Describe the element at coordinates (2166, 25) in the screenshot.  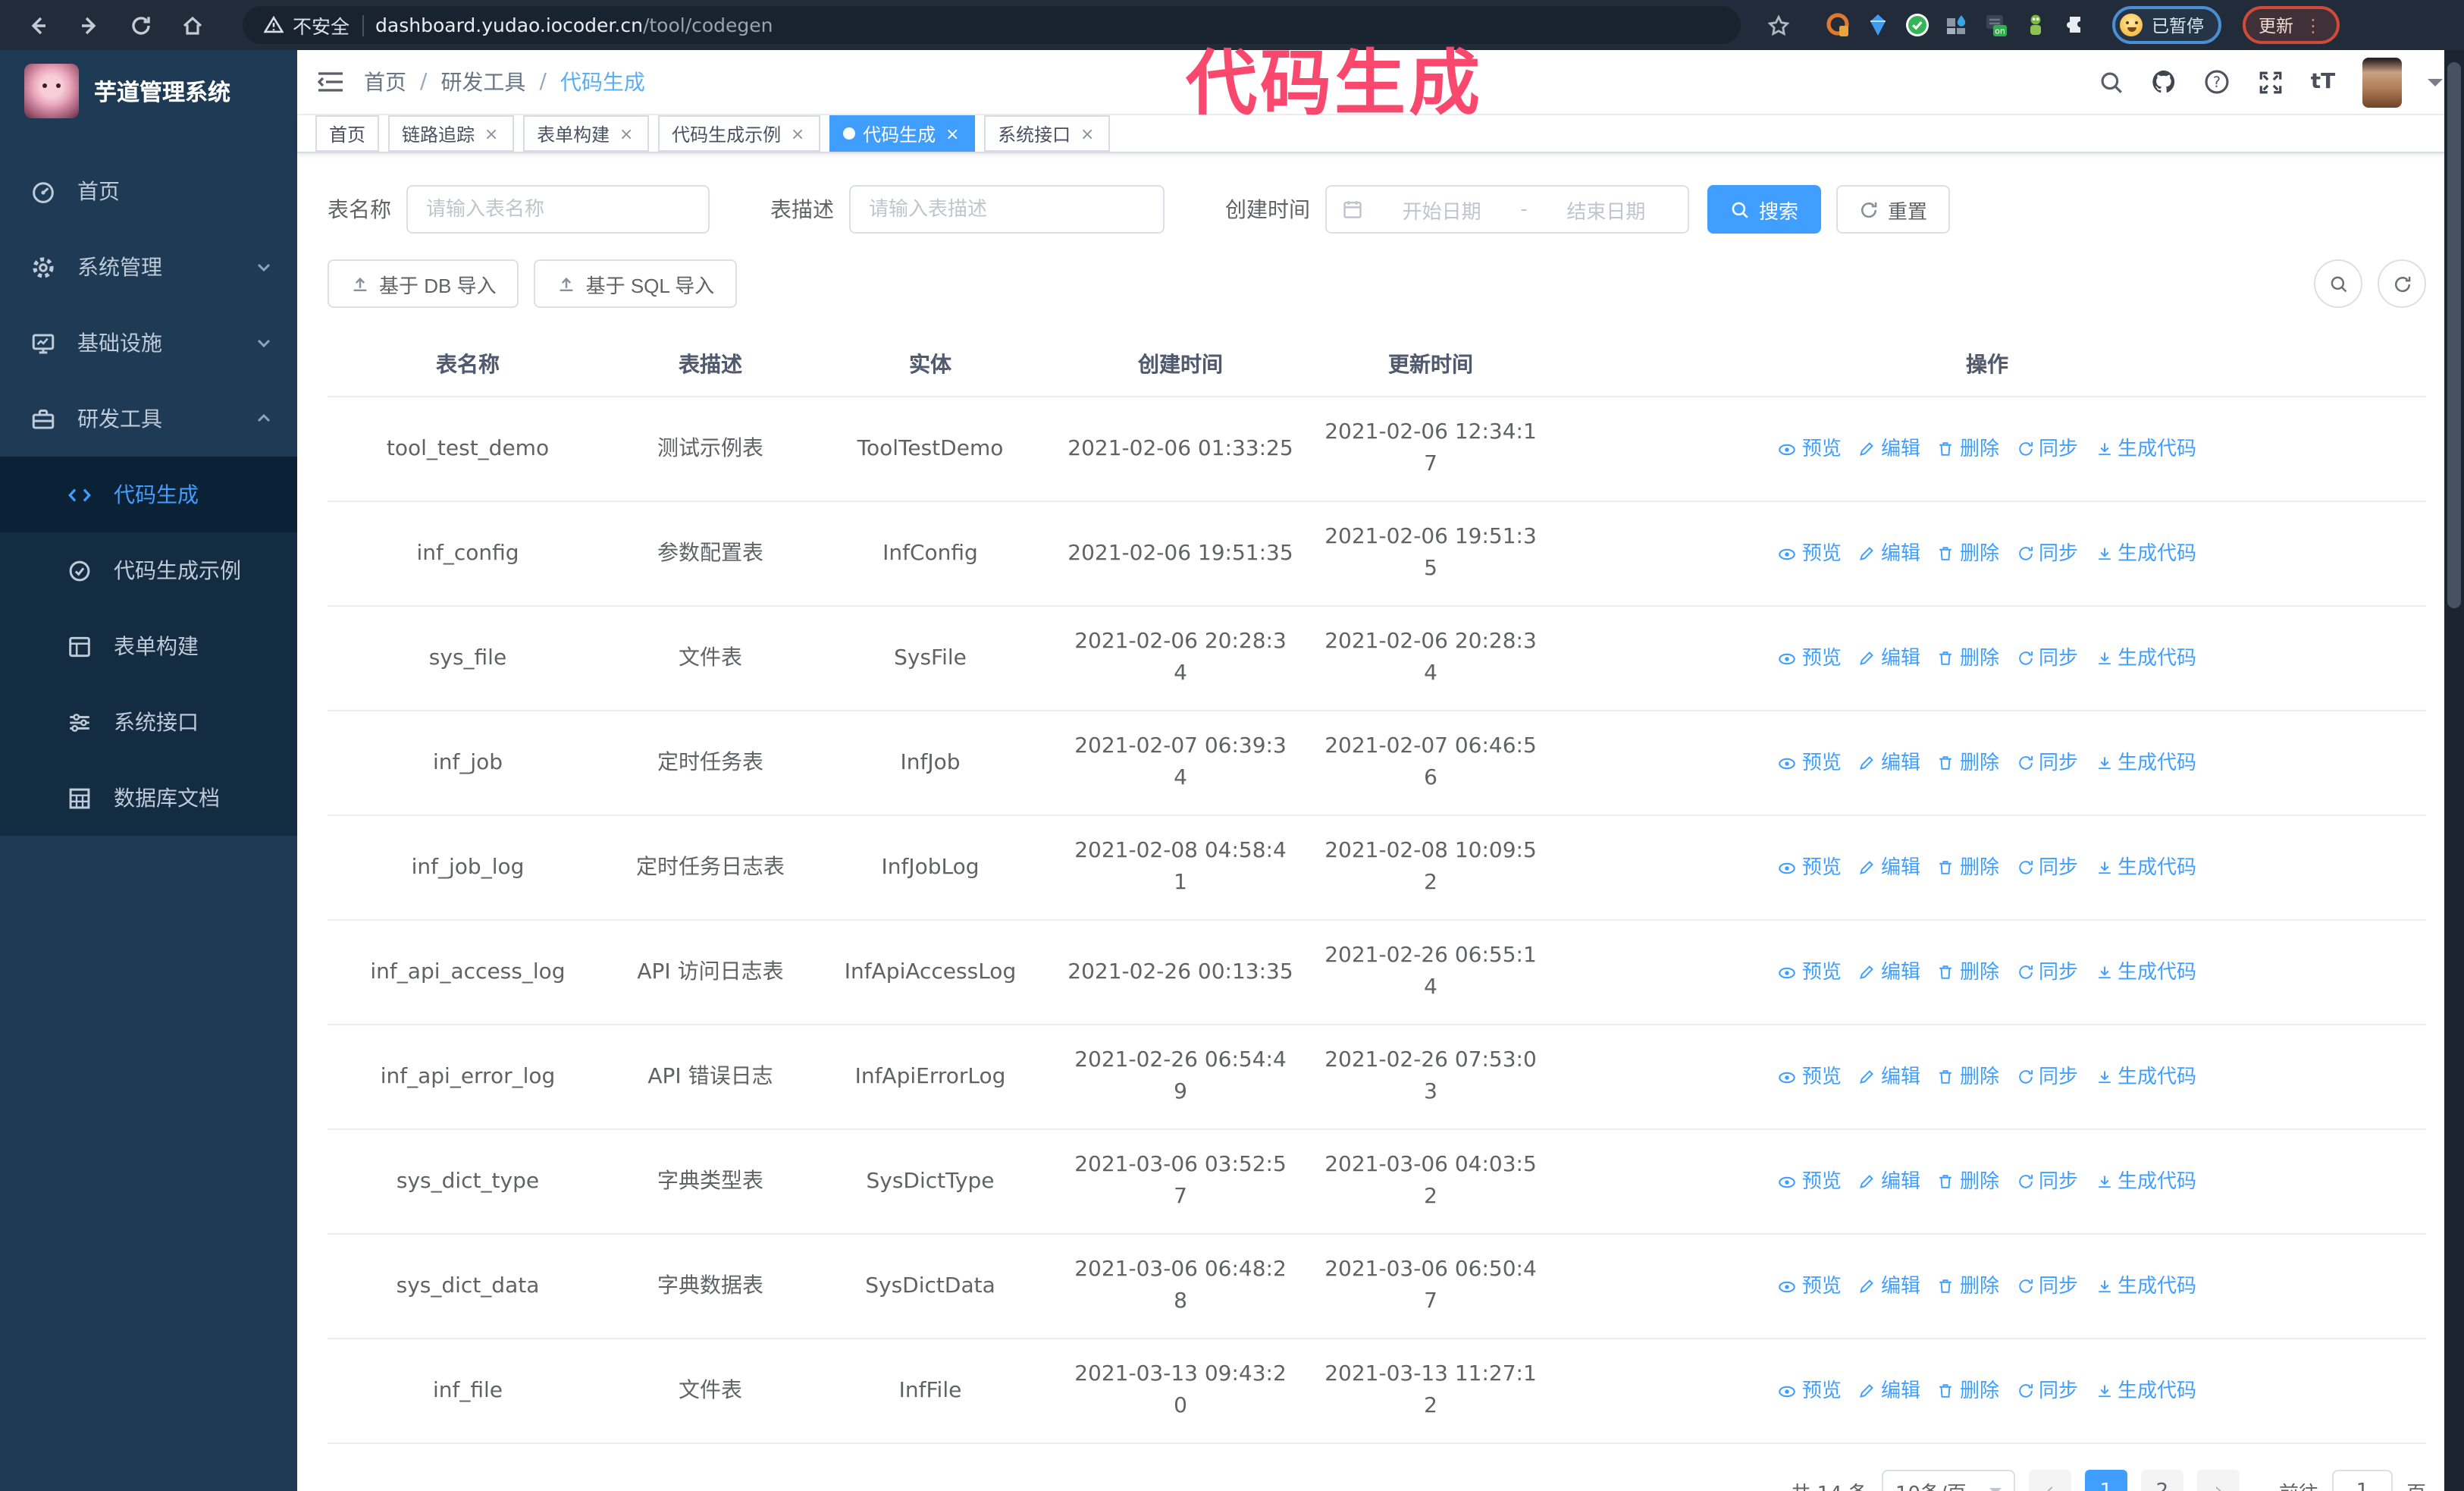
I see `browser-profile-badge: 已暂停` at that location.